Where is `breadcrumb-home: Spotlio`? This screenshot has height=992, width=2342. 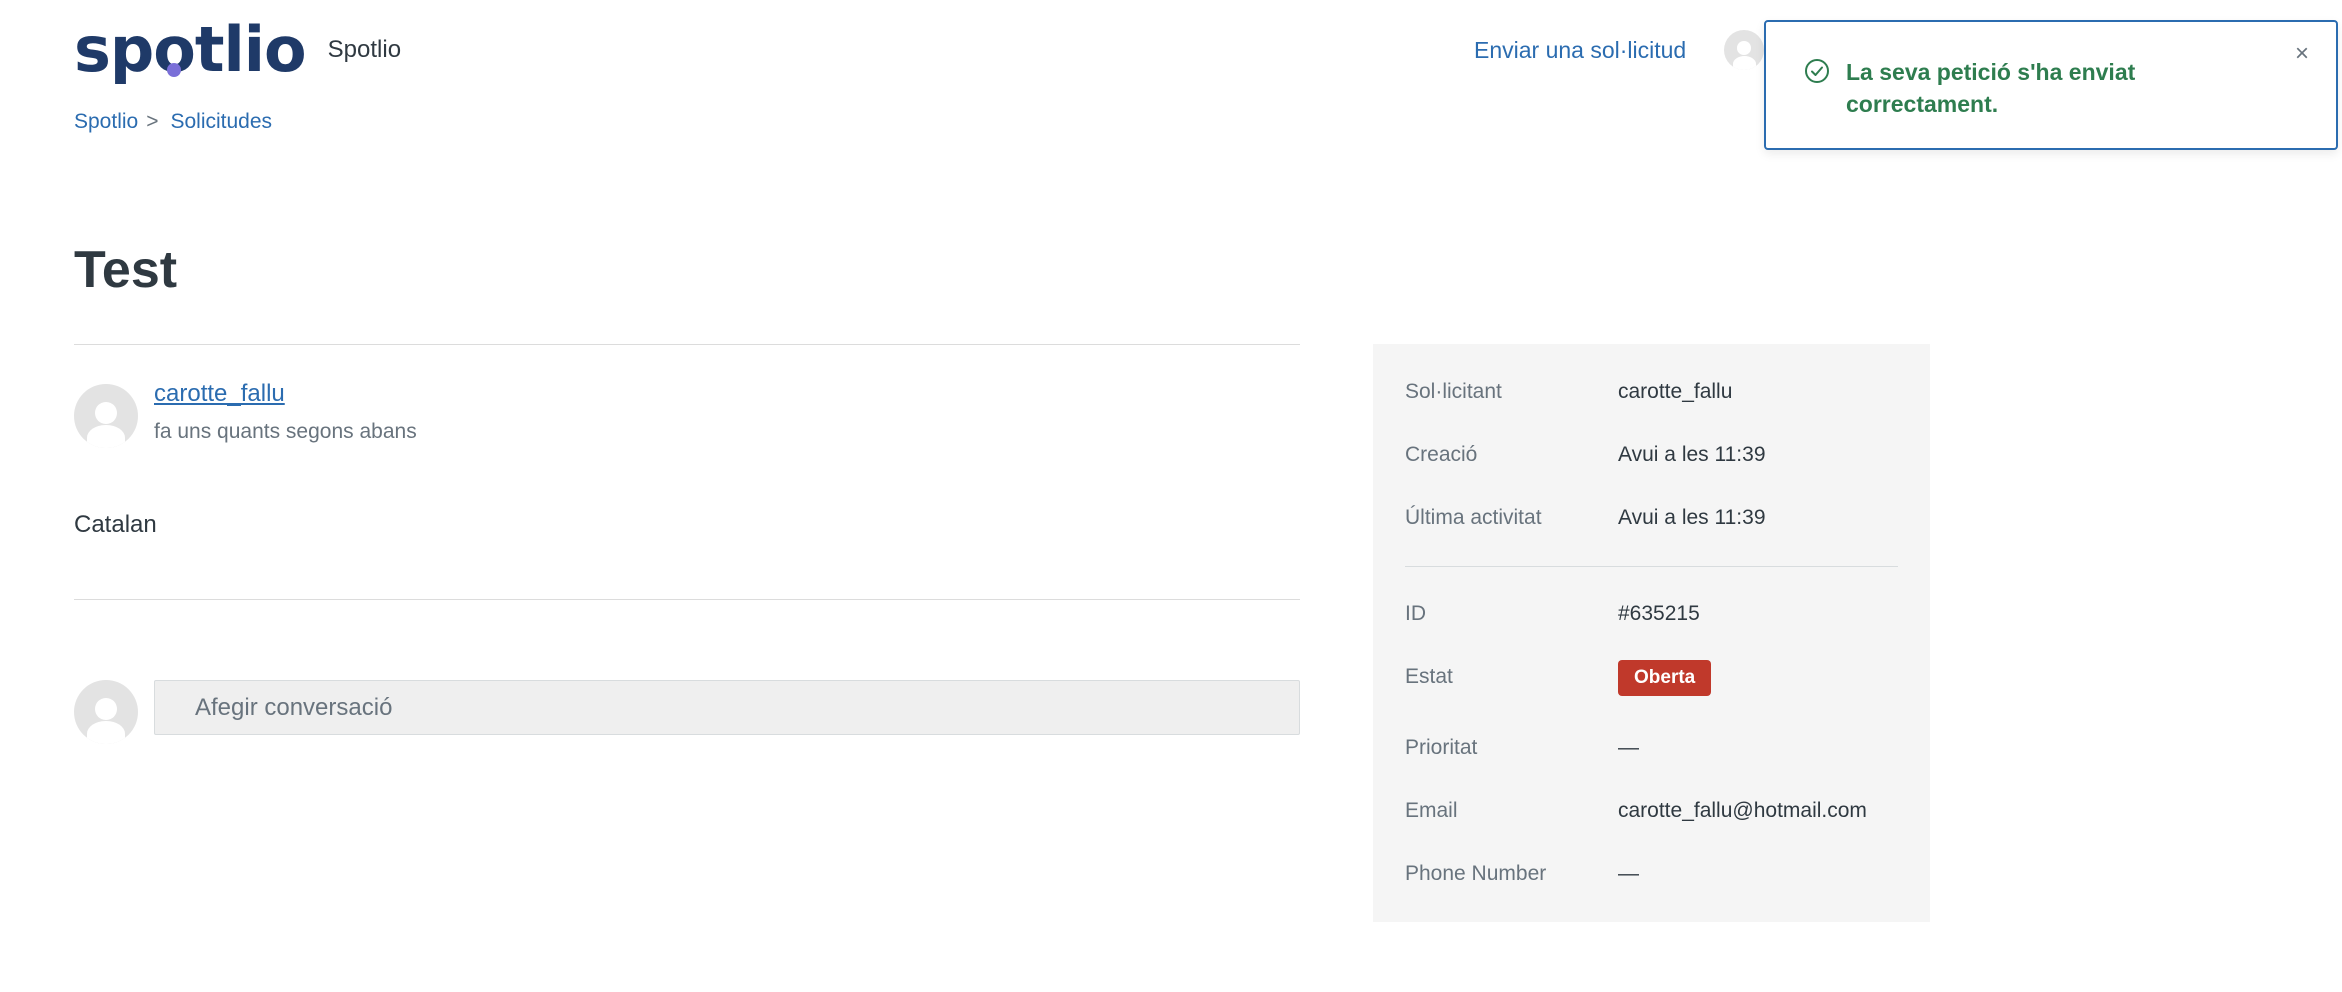
breadcrumb-home: Spotlio is located at coordinates (106, 122).